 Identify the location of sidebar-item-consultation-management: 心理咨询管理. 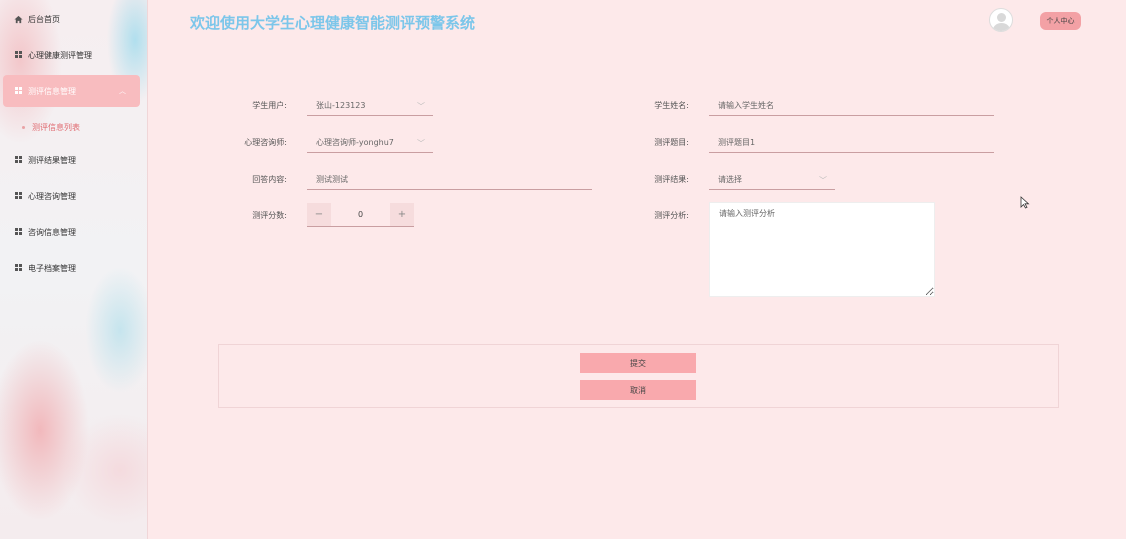
(74, 196).